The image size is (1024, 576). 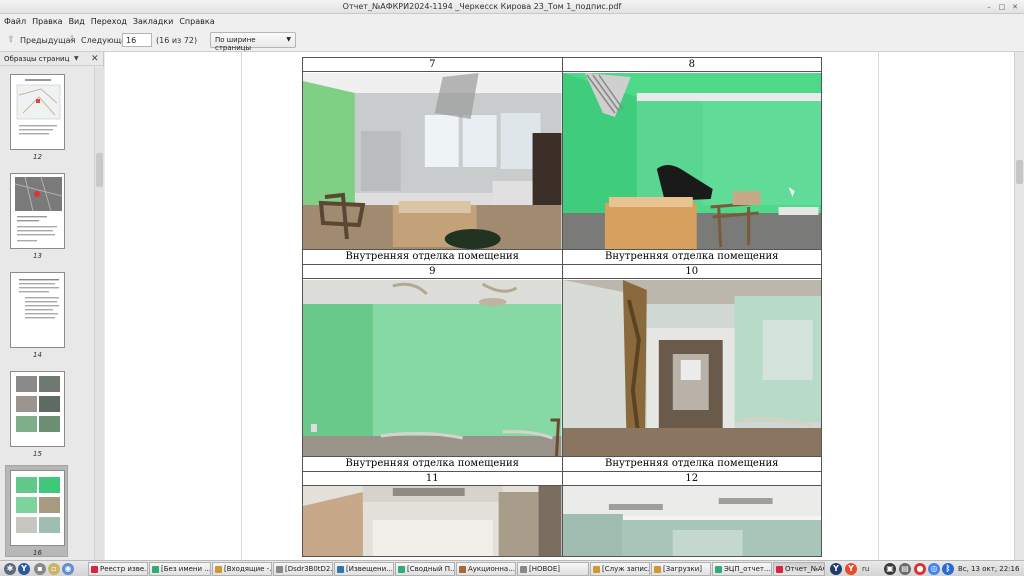 I want to click on close-icon: ✕, so click(x=95, y=59).